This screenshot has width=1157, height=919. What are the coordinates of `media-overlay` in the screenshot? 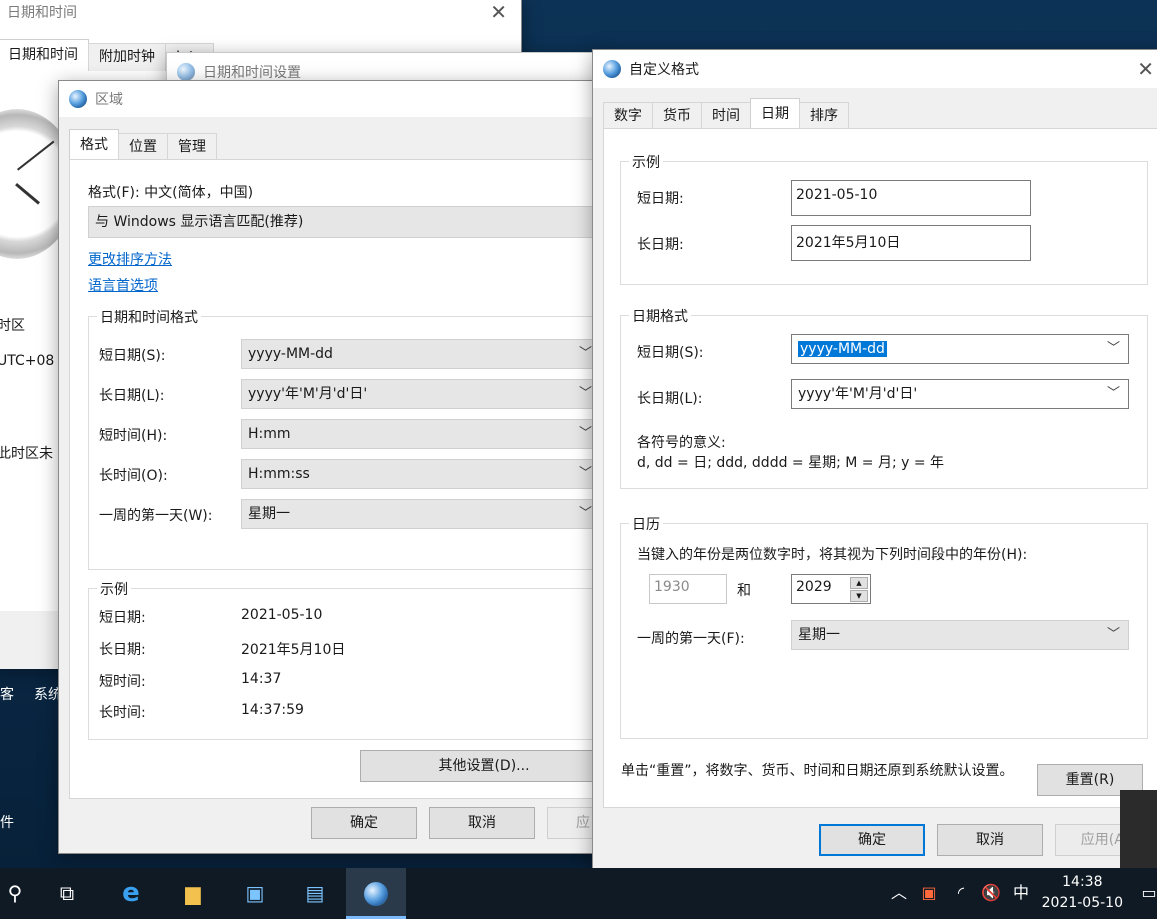 It's located at (1138, 829).